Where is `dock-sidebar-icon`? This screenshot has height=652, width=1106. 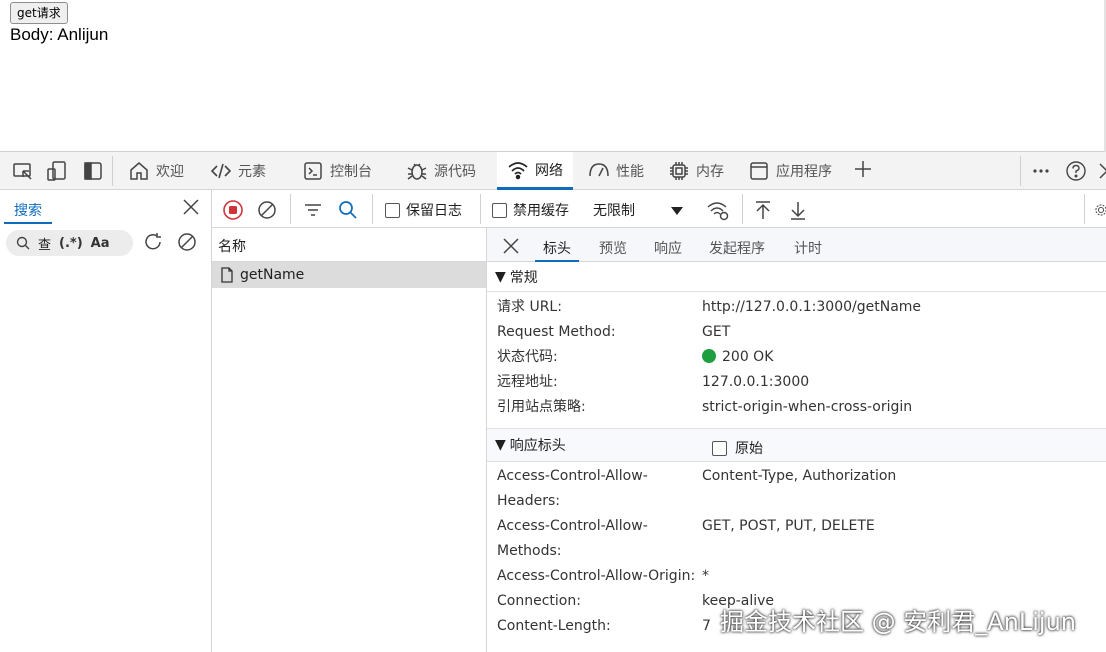 dock-sidebar-icon is located at coordinates (93, 171).